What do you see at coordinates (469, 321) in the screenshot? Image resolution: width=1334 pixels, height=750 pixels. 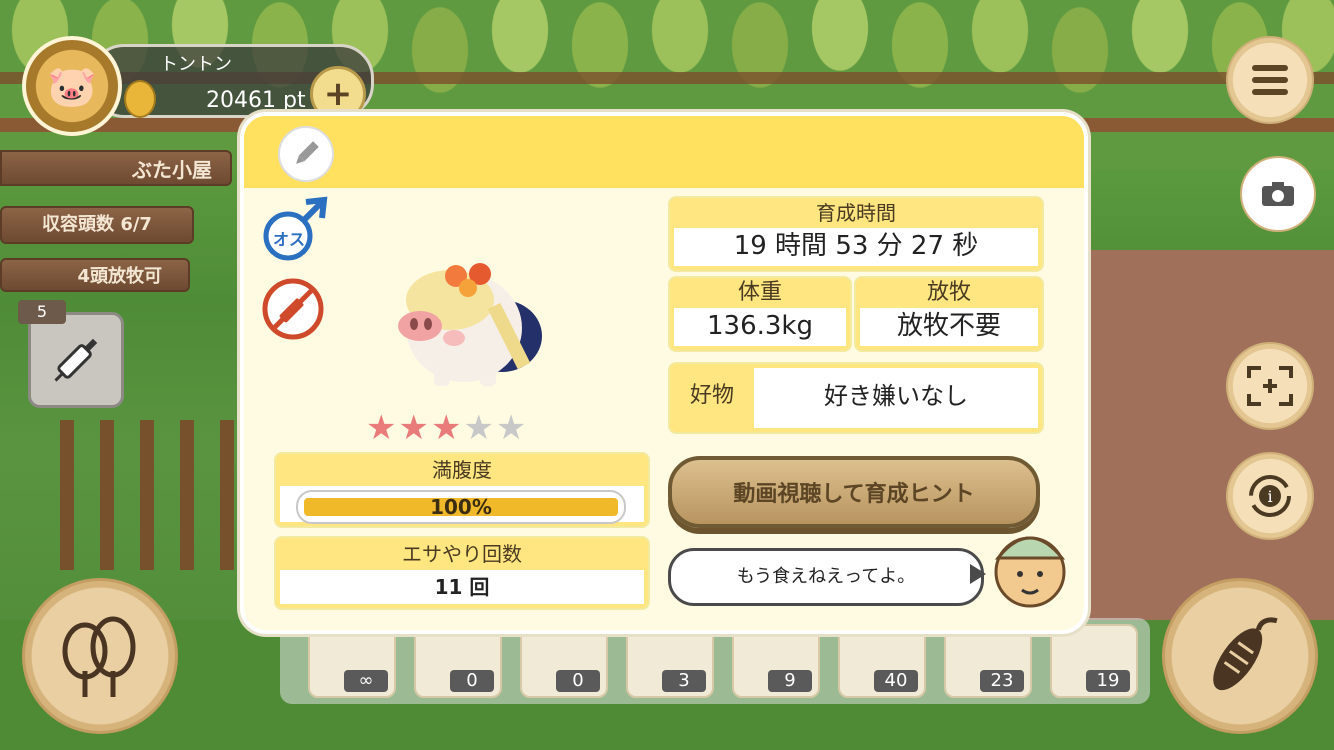 I see `pig-character-image` at bounding box center [469, 321].